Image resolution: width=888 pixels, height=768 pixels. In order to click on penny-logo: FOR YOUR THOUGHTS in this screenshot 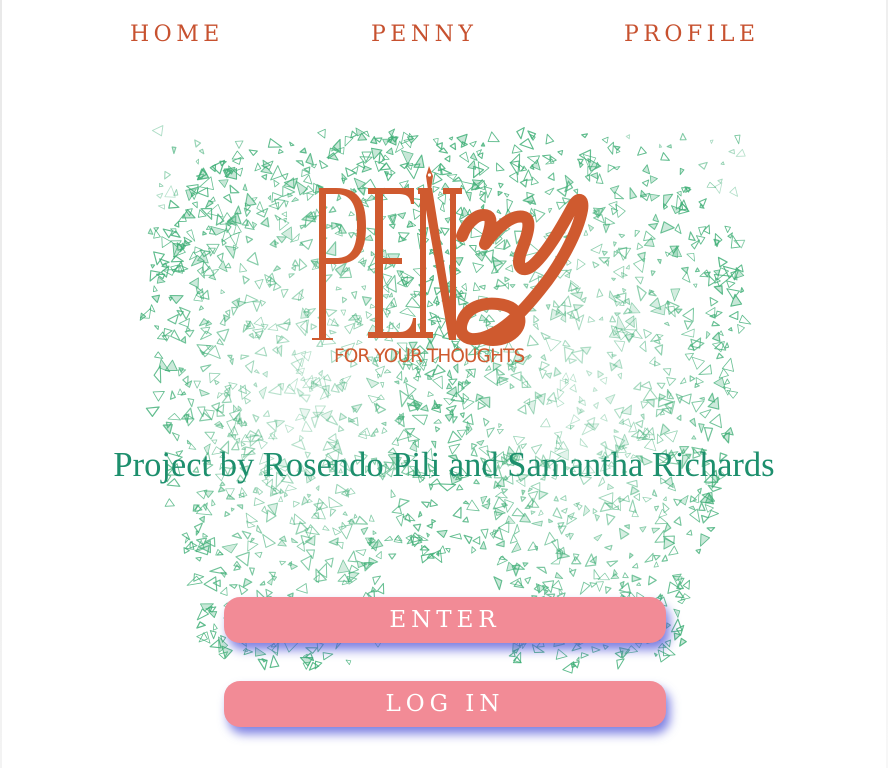, I will do `click(447, 270)`.